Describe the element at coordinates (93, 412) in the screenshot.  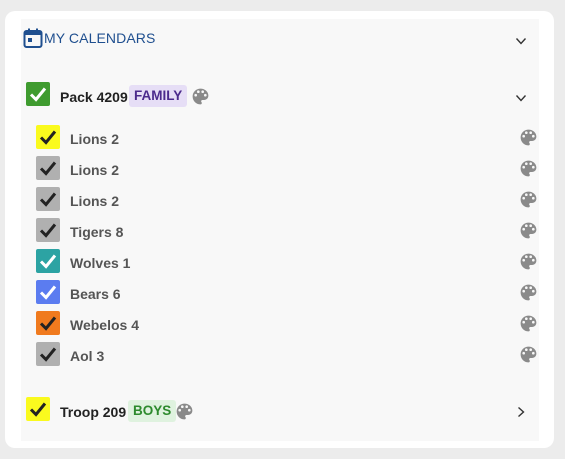
I see `group-name: Troop 209` at that location.